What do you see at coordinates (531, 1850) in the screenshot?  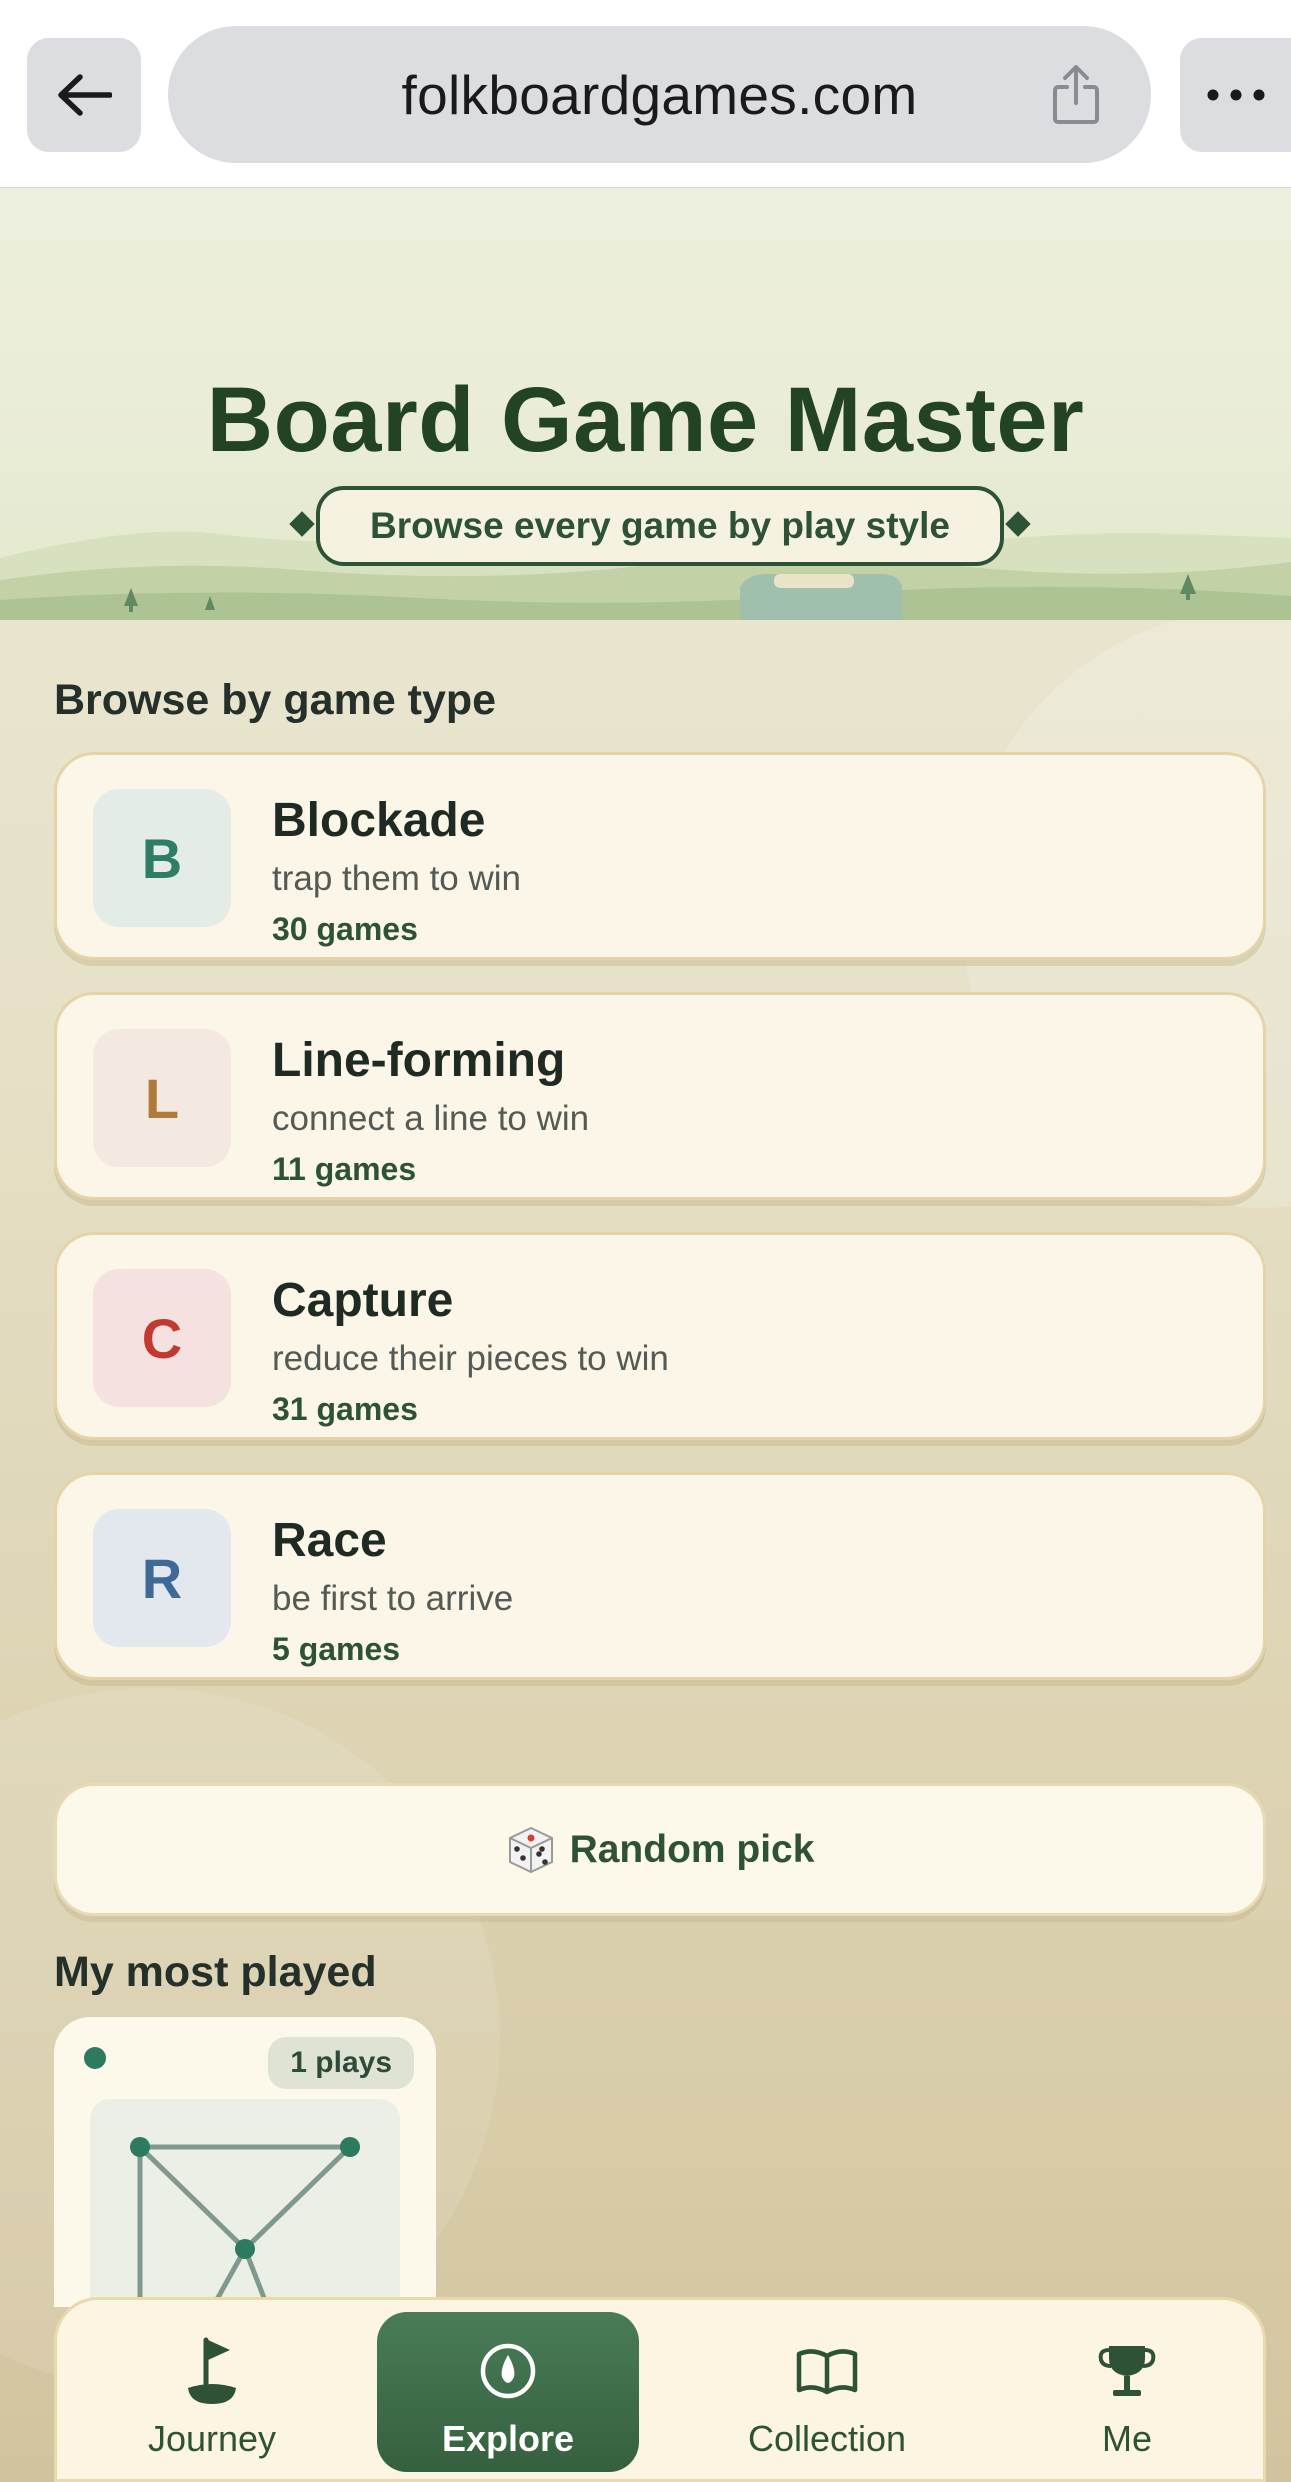 I see `dice-icon` at bounding box center [531, 1850].